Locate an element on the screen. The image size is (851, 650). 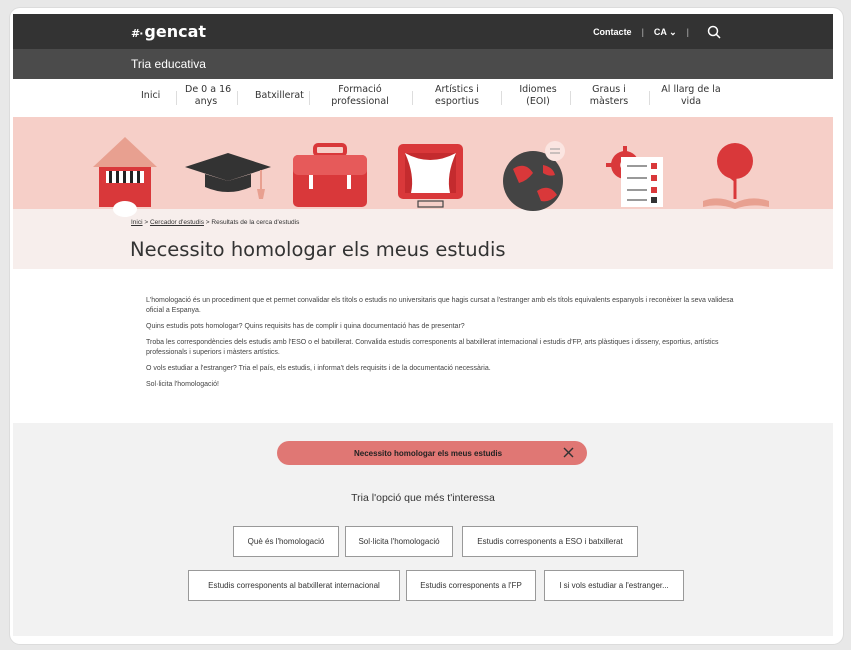
banner-illustrations is located at coordinates (431, 177).